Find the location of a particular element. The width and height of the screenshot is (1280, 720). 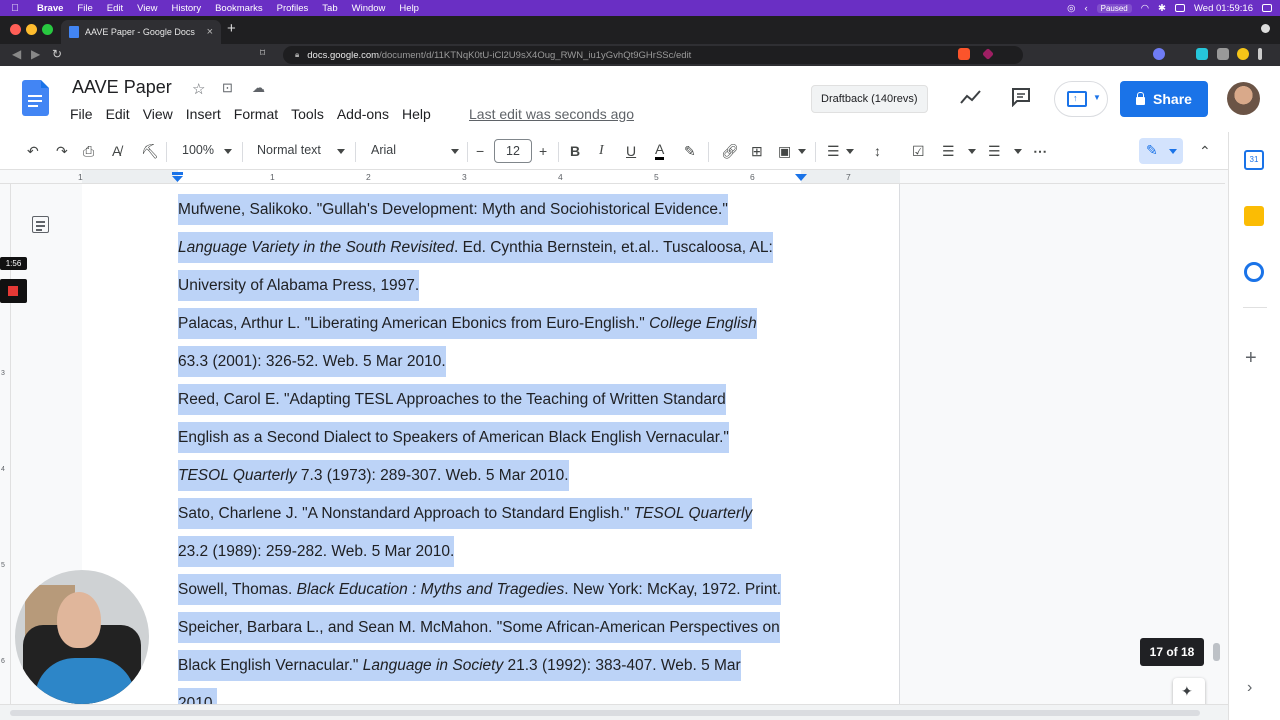

menu-help: Help is located at coordinates (416, 114).